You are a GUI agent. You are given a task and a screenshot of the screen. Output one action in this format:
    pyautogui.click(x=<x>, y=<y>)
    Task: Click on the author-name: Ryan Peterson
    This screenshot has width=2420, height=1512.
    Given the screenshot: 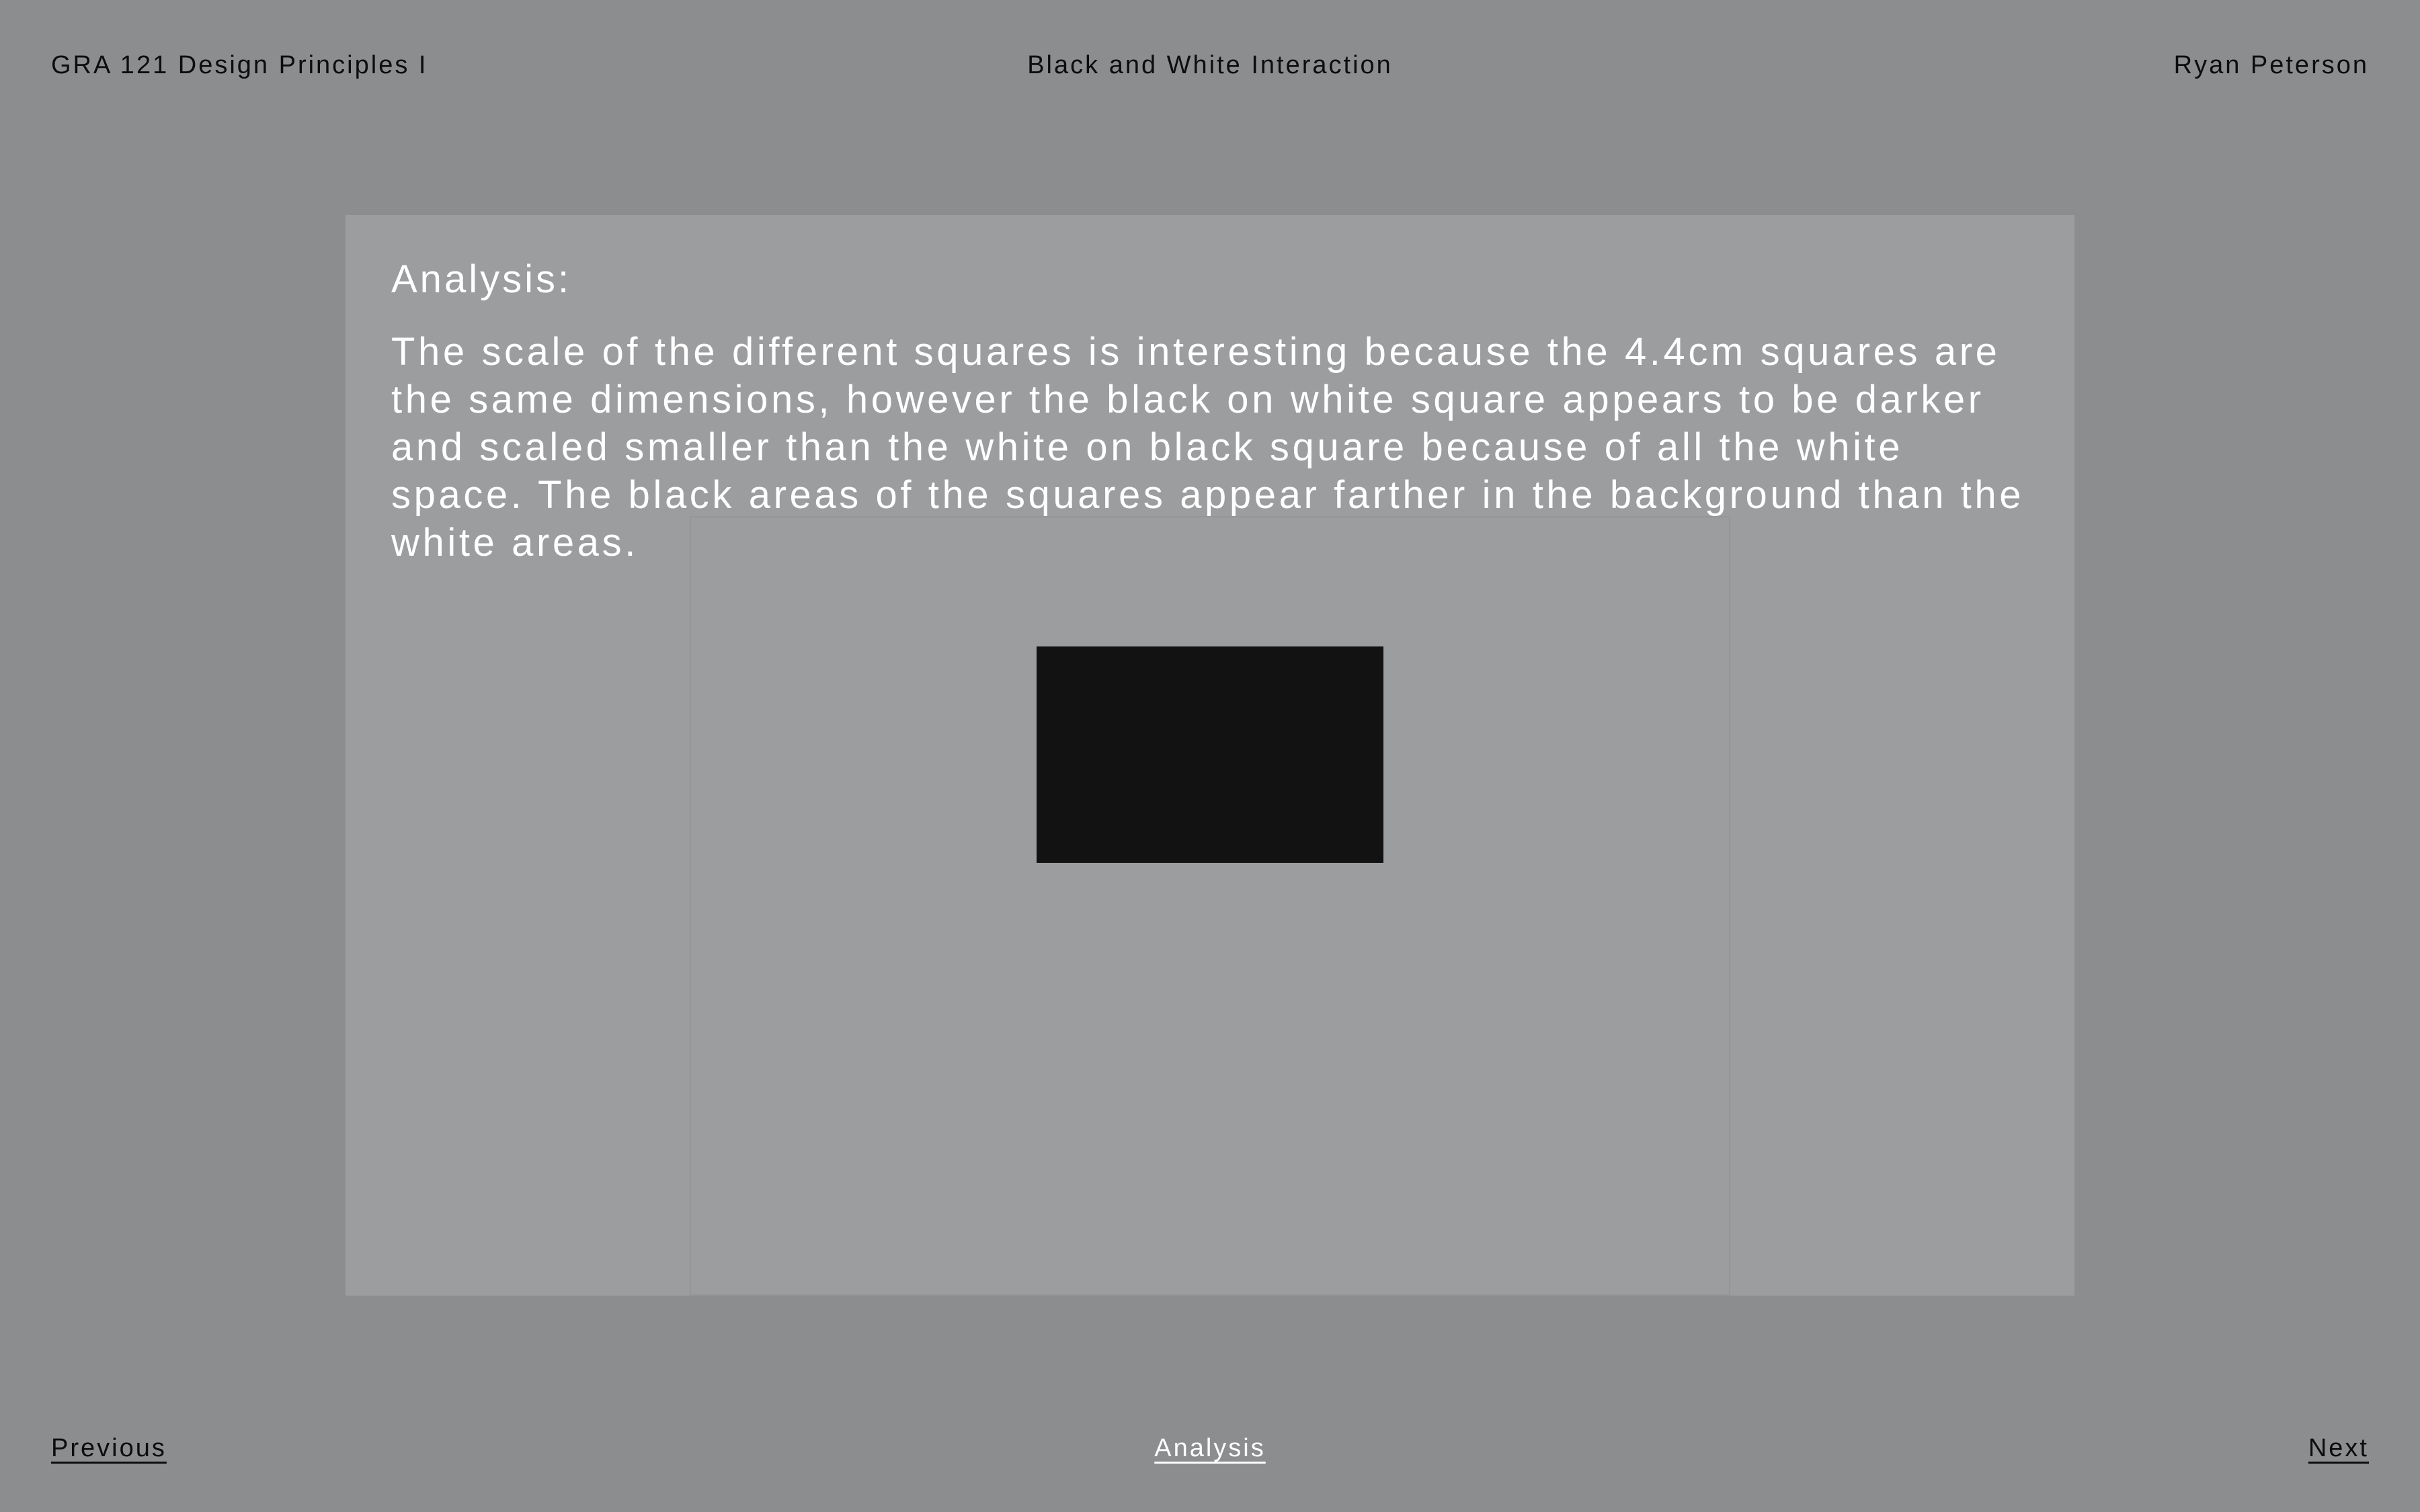 What is the action you would take?
    pyautogui.click(x=2271, y=65)
    